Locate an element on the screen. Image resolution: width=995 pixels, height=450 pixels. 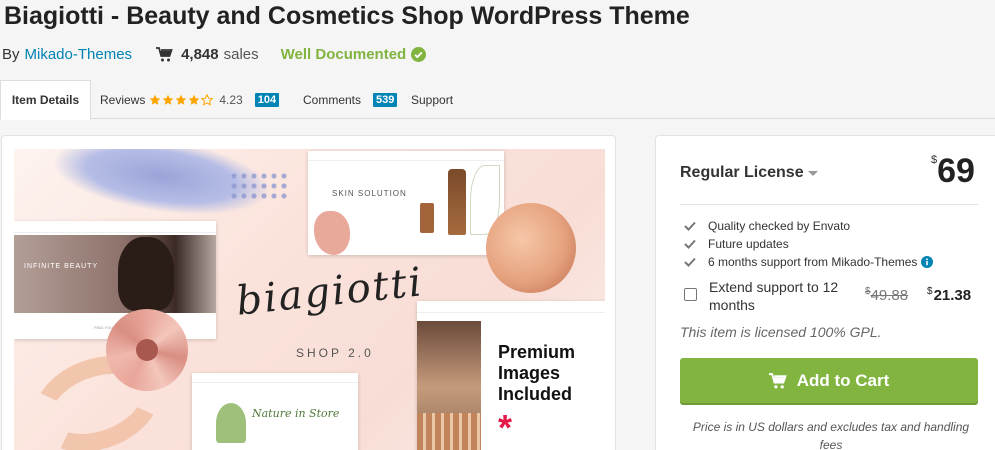
add-to-cart-label: Add to Cart is located at coordinates (843, 380).